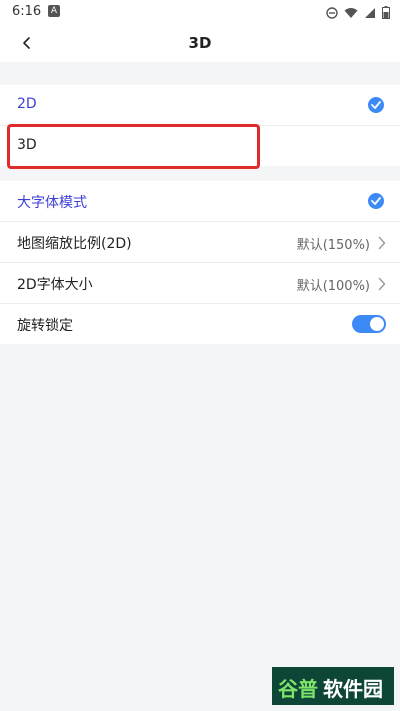 This screenshot has width=400, height=711. I want to click on status-bar: 6:16 A, so click(200, 12).